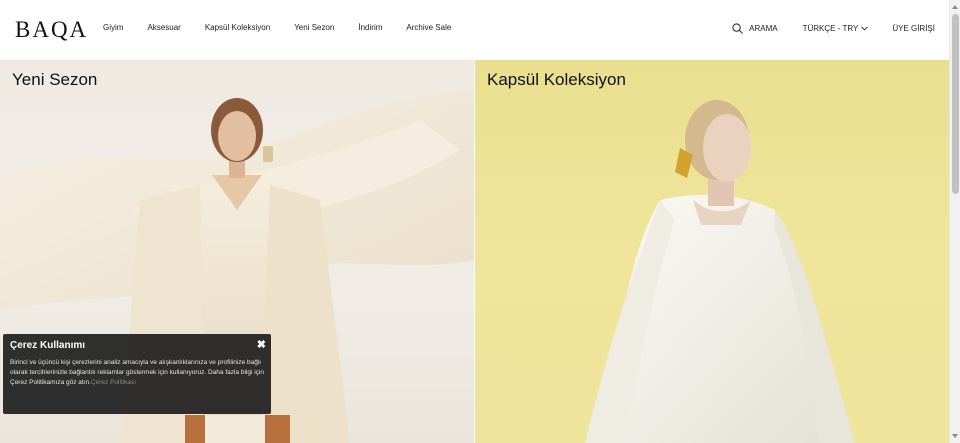 The height and width of the screenshot is (443, 960). Describe the element at coordinates (954, 221) in the screenshot. I see `page-scrollbar` at that location.